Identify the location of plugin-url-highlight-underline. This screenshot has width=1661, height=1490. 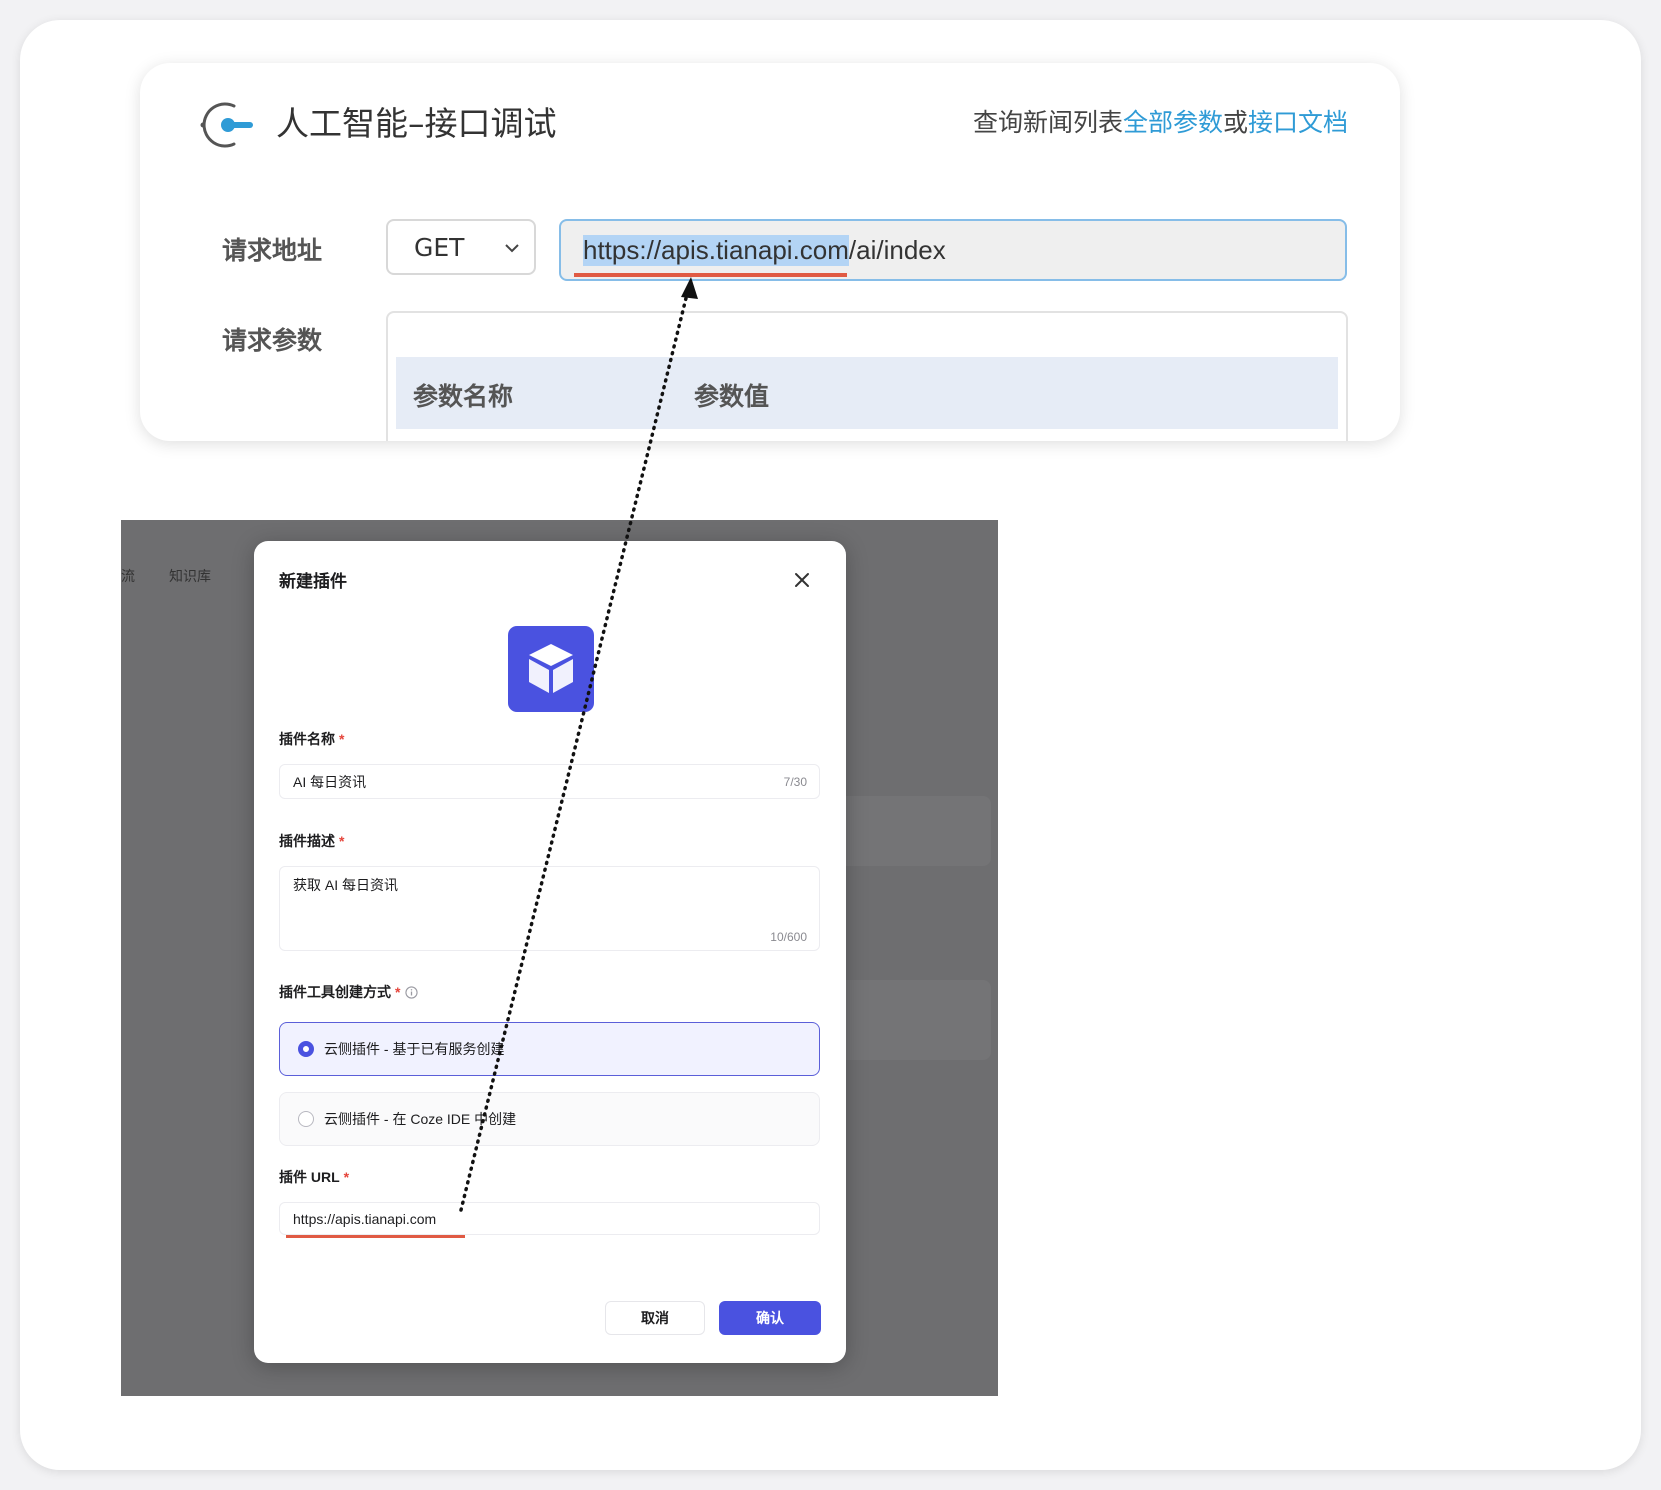
(375, 1236).